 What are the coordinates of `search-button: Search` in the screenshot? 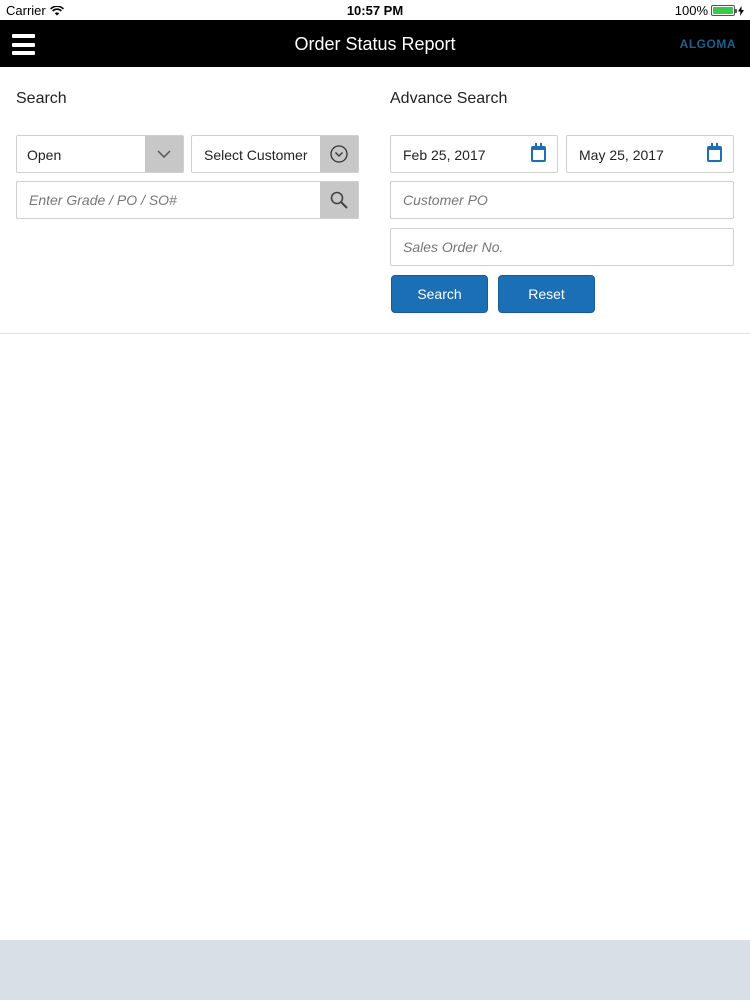 It's located at (439, 294).